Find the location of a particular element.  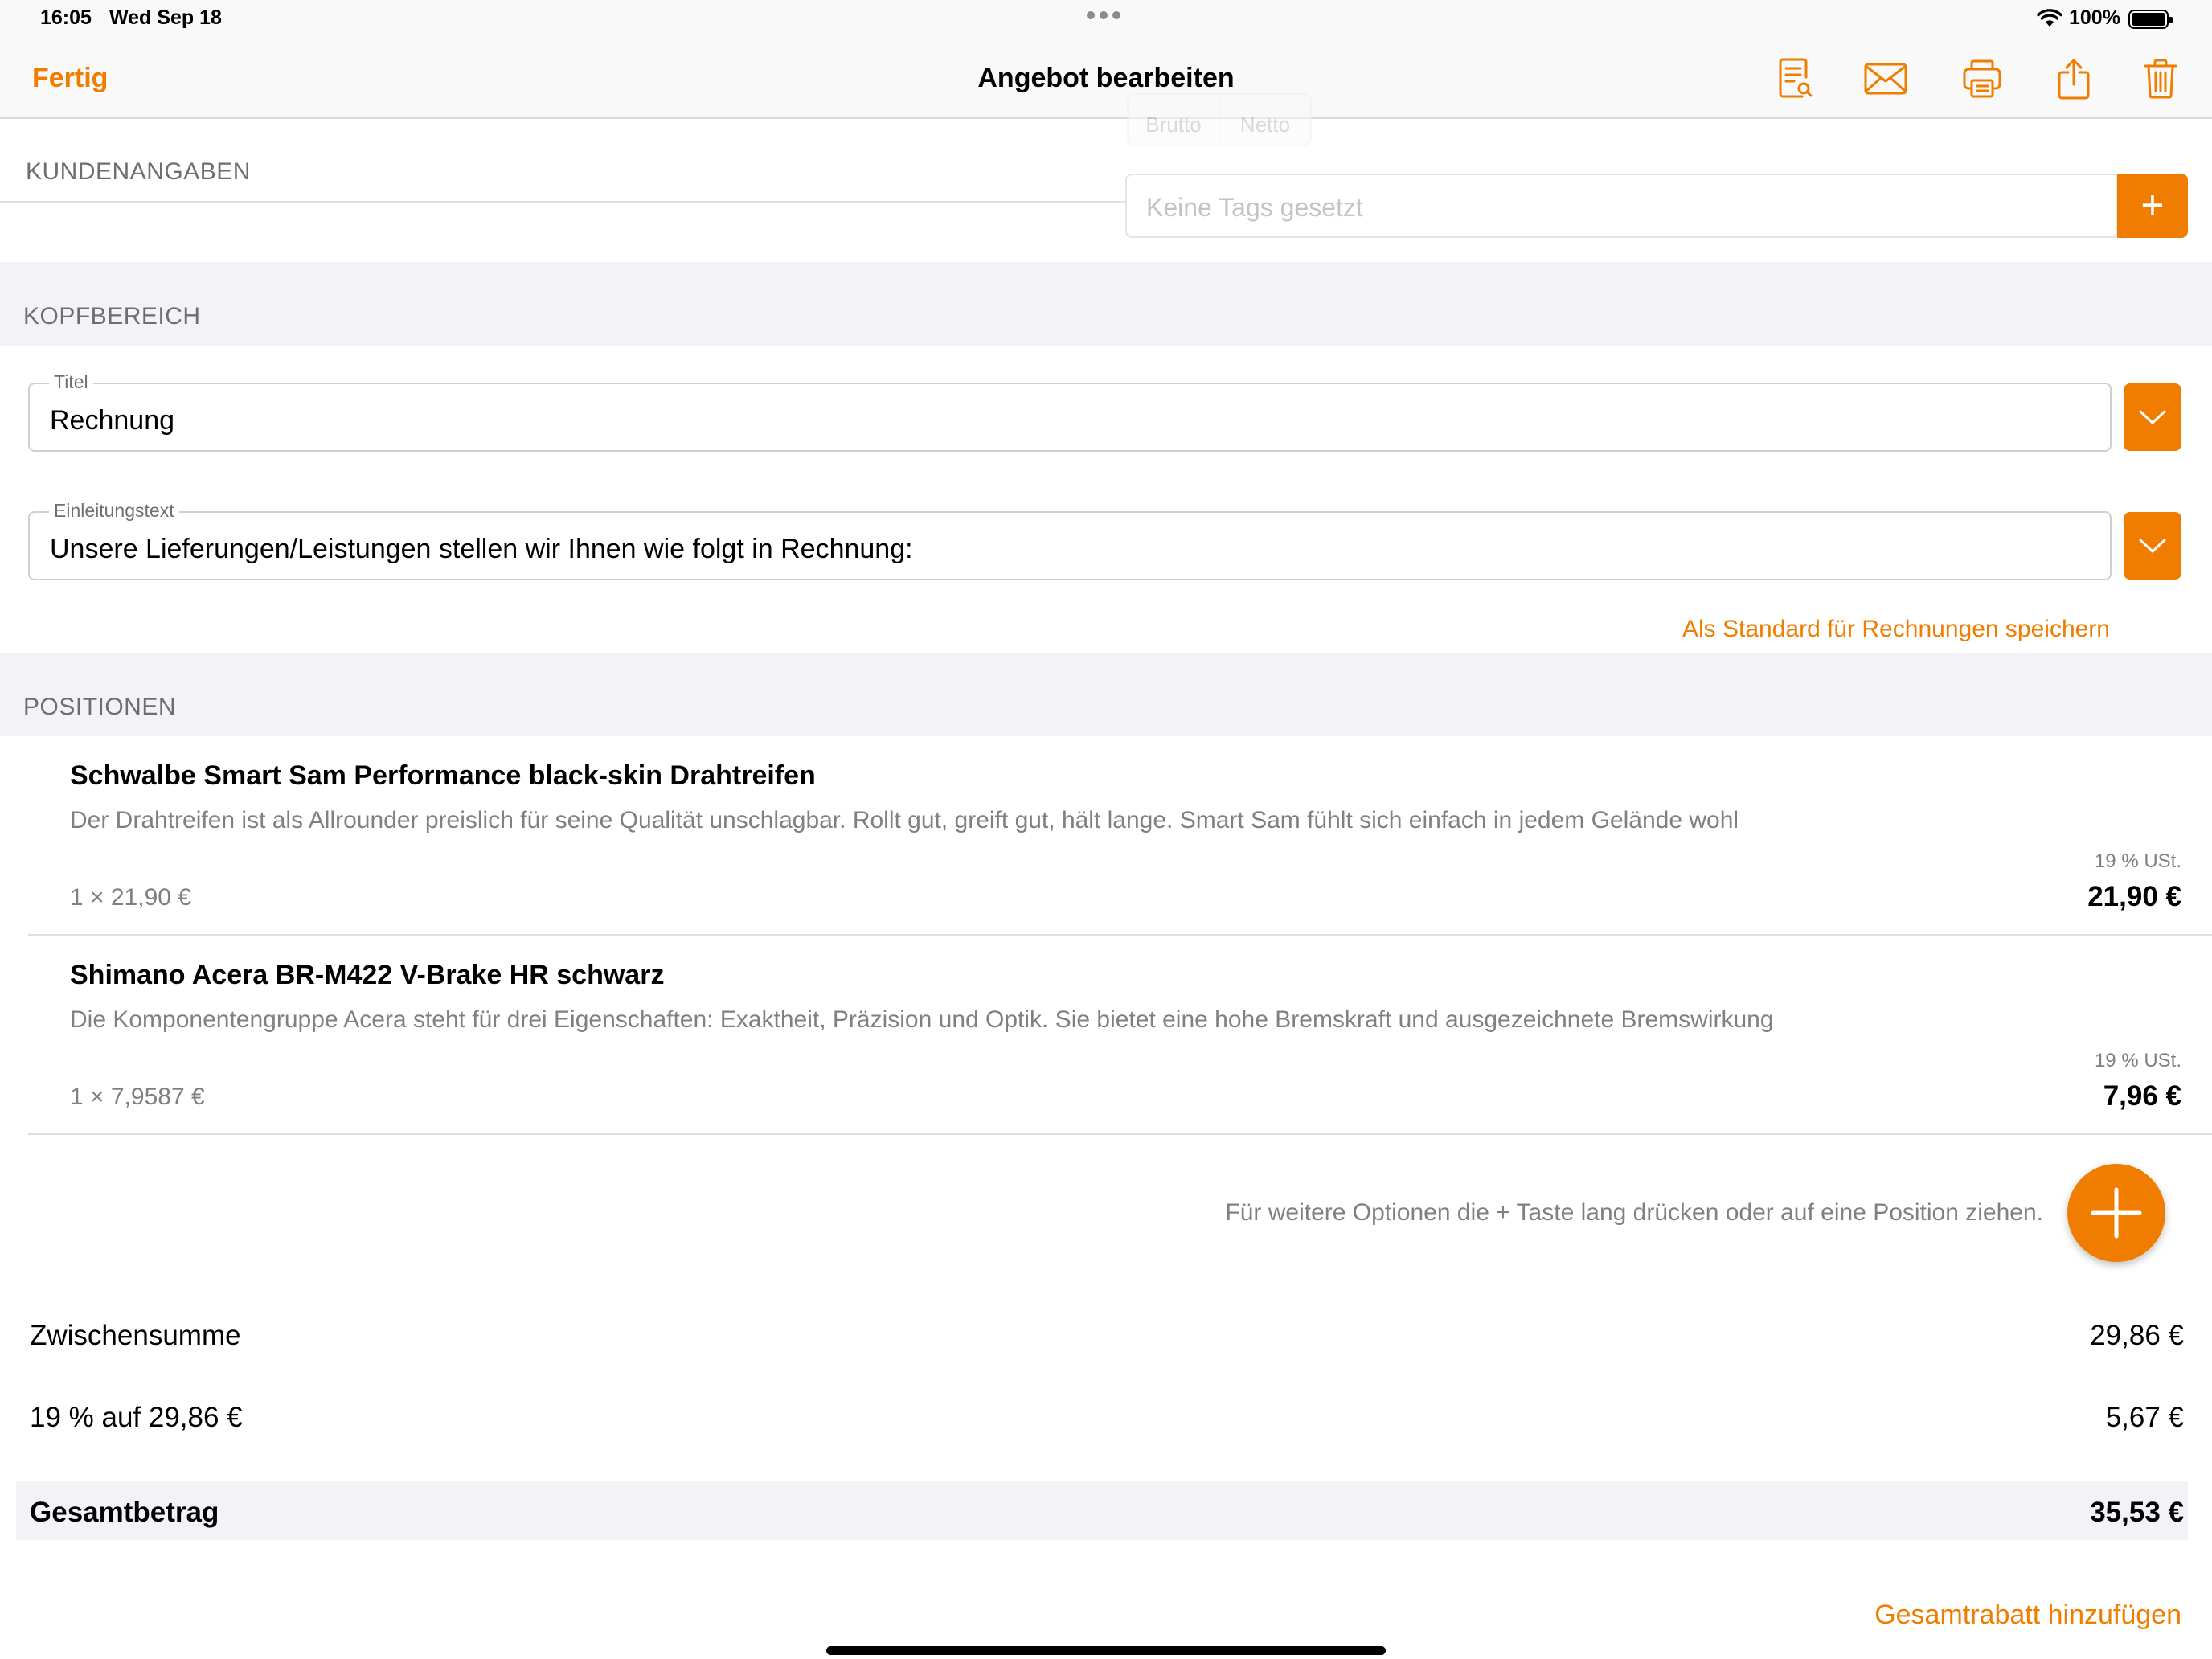

section-label-customer: KUNDENANGABEN is located at coordinates (138, 171).